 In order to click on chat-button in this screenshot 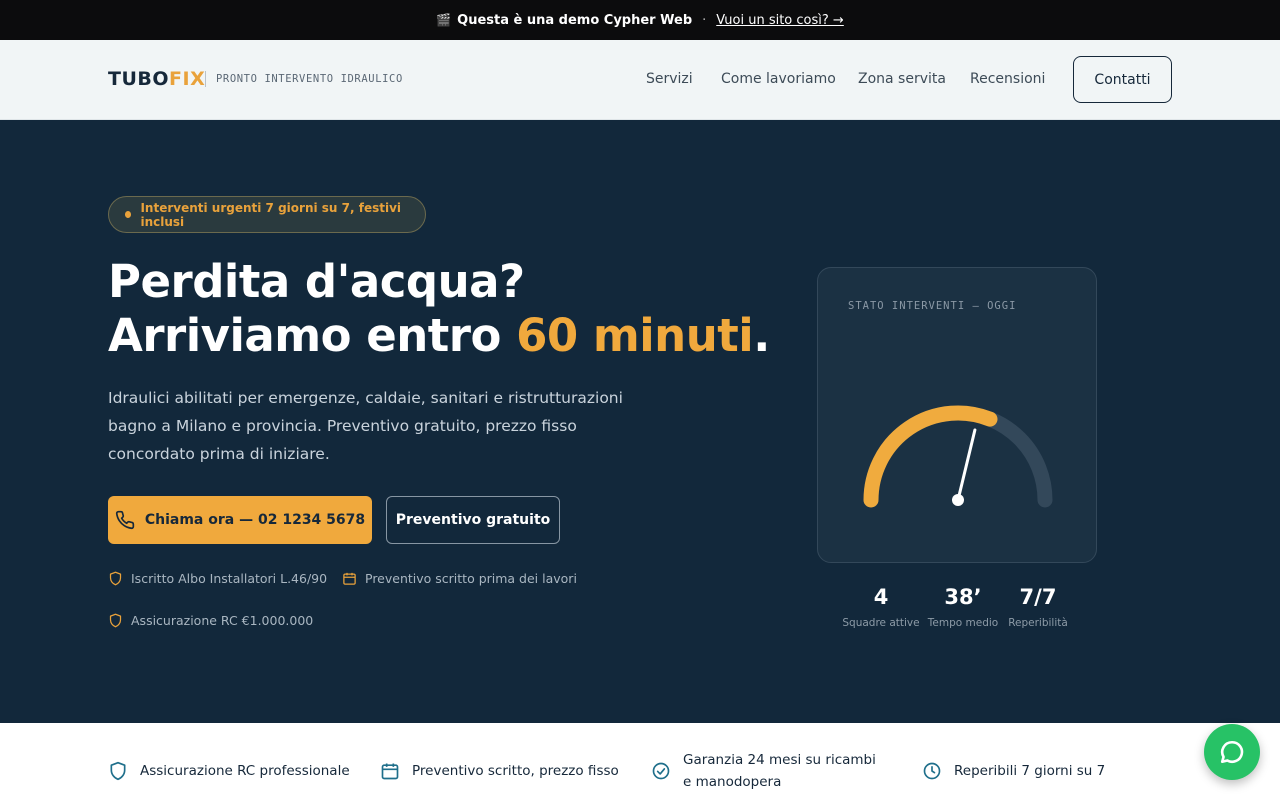, I will do `click(1232, 752)`.